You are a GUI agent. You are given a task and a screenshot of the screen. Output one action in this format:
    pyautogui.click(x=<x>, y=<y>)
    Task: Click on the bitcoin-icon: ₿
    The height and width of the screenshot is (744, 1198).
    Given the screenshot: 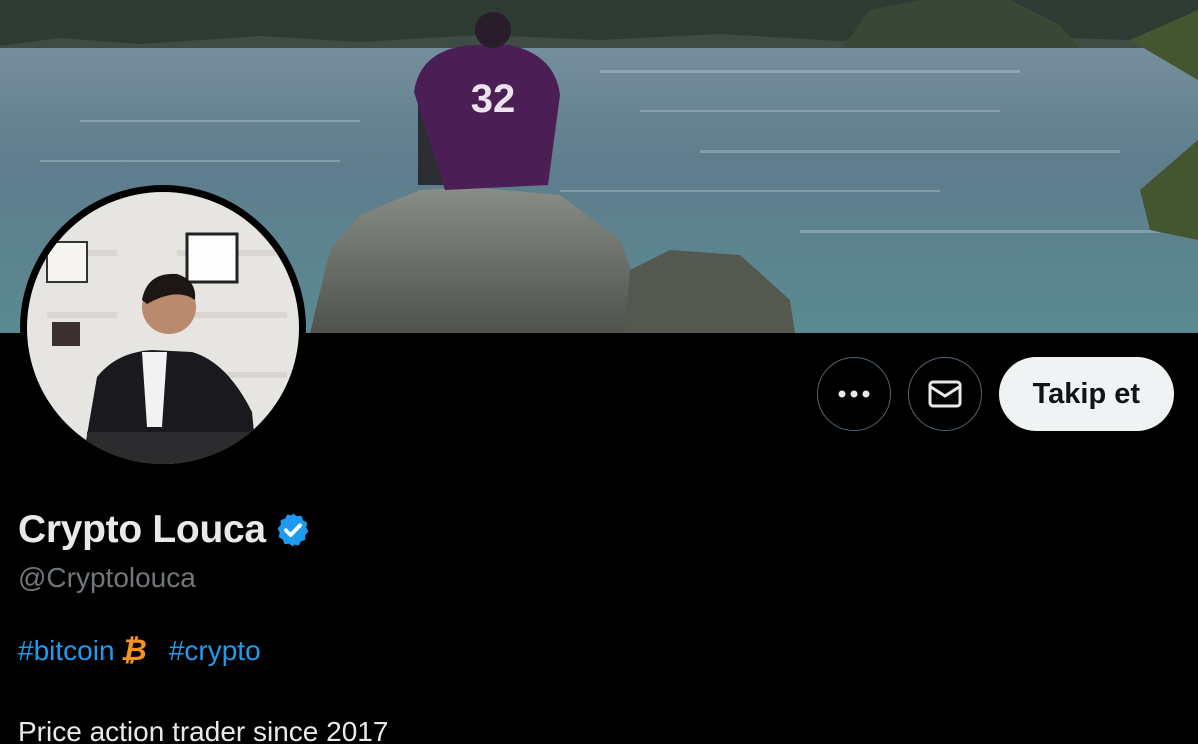 What is the action you would take?
    pyautogui.click(x=133, y=650)
    